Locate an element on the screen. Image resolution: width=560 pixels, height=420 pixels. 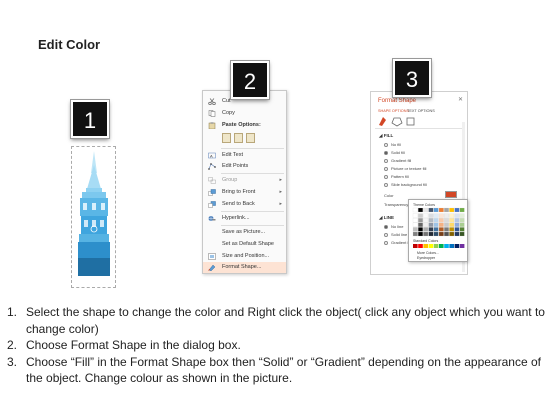
menu-item-copy: Copy is located at coordinates (244, 113).